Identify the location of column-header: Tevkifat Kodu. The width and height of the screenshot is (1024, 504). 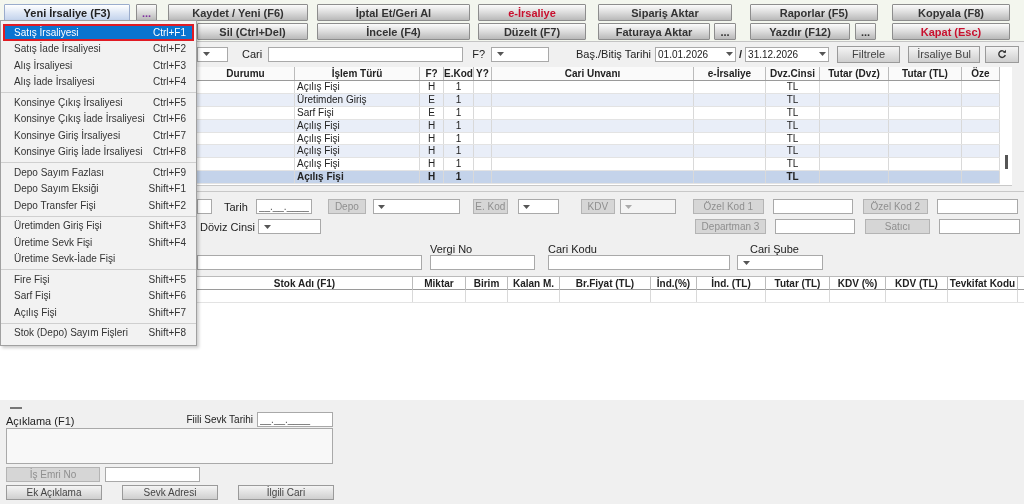
(983, 283).